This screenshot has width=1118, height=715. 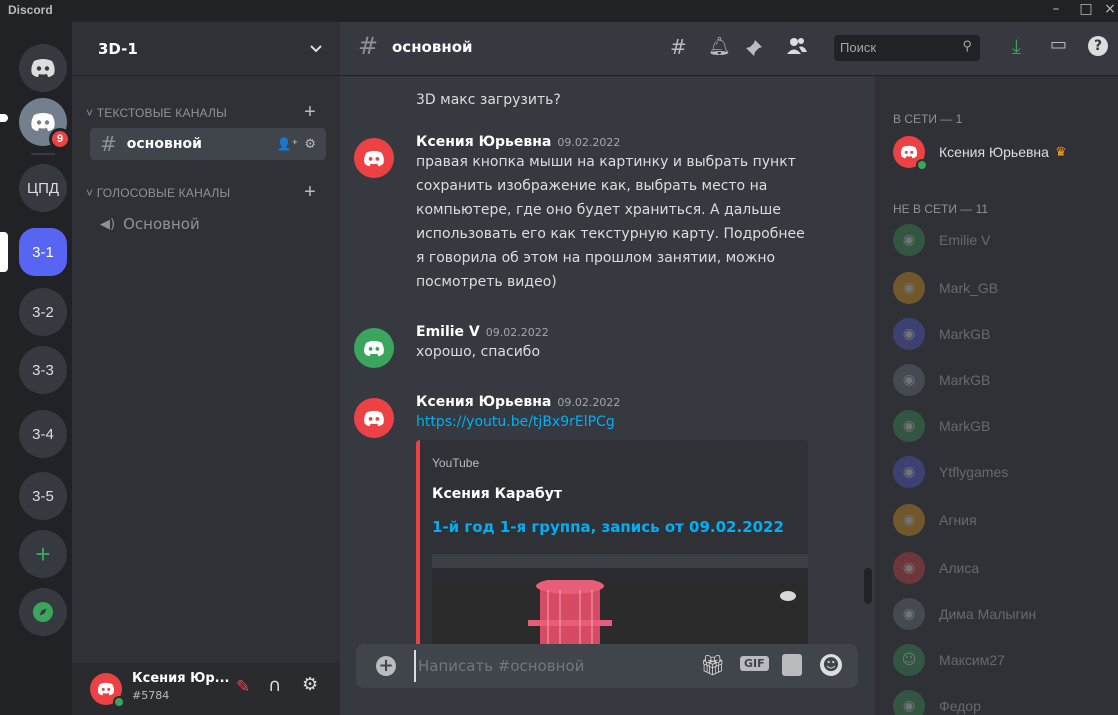 I want to click on channel-title: основной, so click(x=432, y=47).